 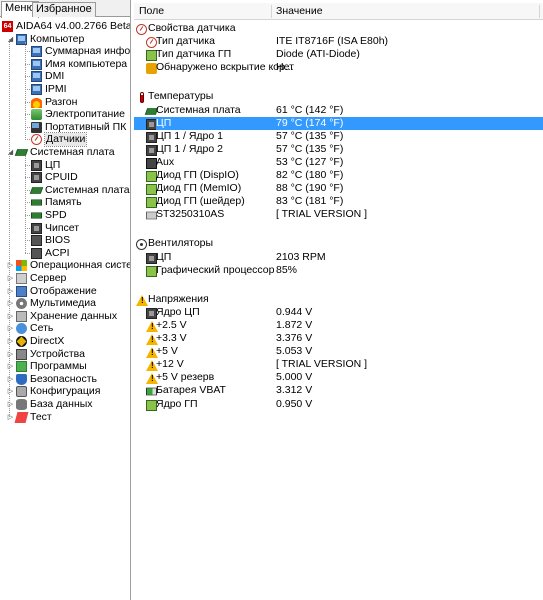 I want to click on tree-item-label: База данных, so click(x=61, y=404).